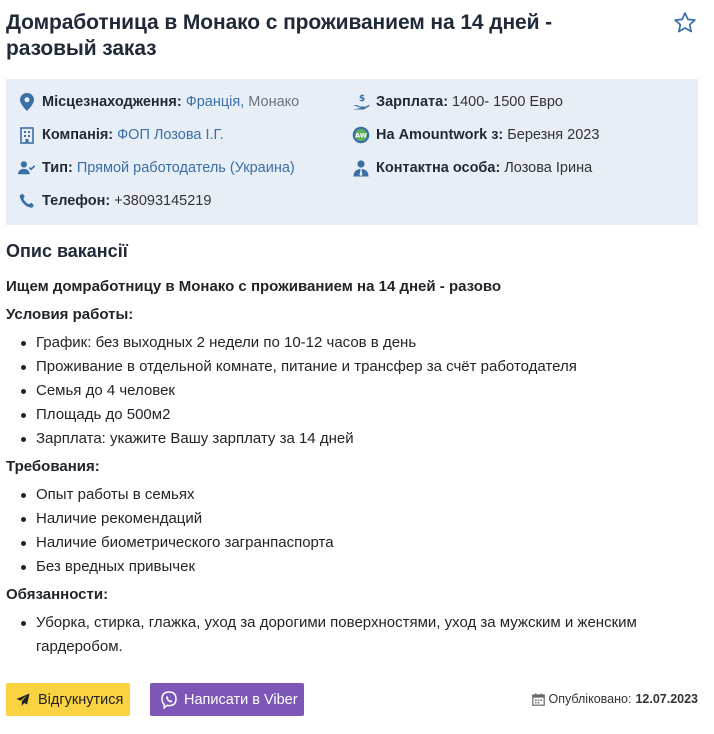  I want to click on description-section-title: Опис вакансії, so click(67, 251).